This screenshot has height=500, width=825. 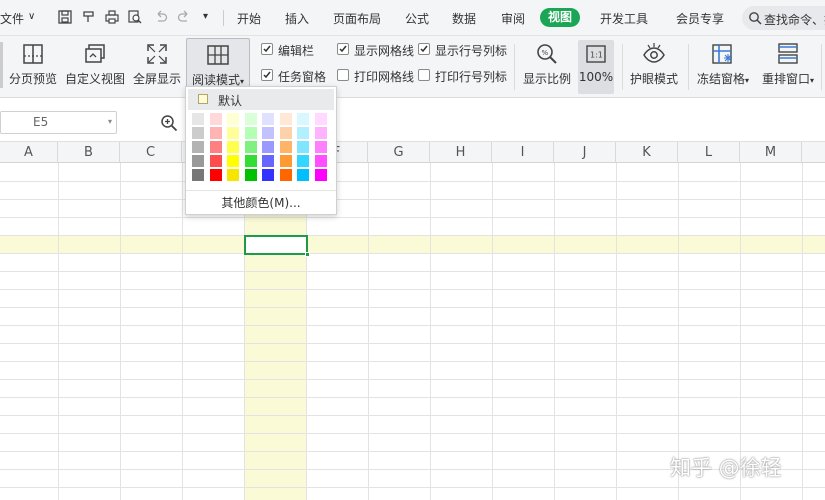 What do you see at coordinates (205, 16) in the screenshot?
I see `customize-quick-access-chevron-icon: ▾` at bounding box center [205, 16].